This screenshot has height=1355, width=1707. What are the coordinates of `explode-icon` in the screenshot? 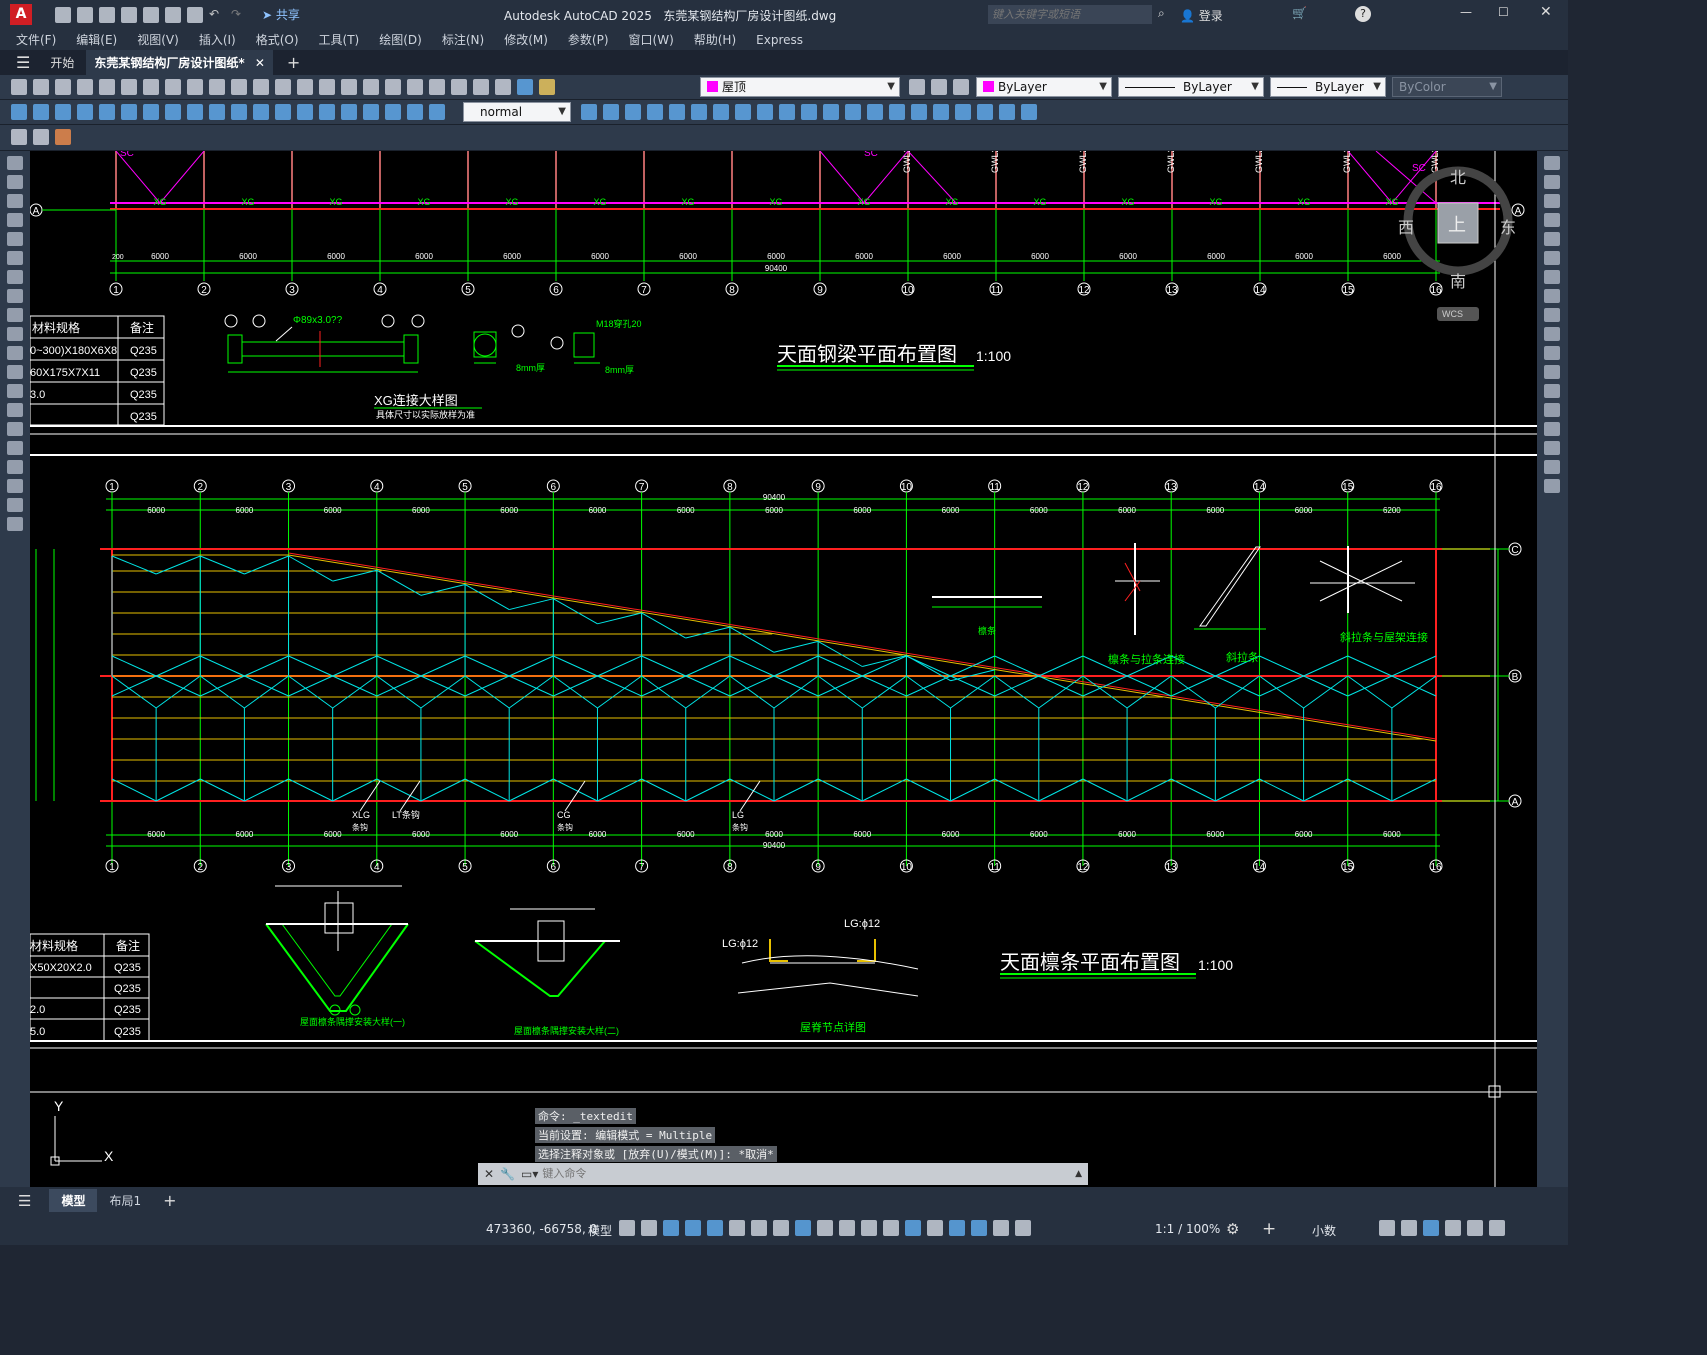 It's located at (919, 112).